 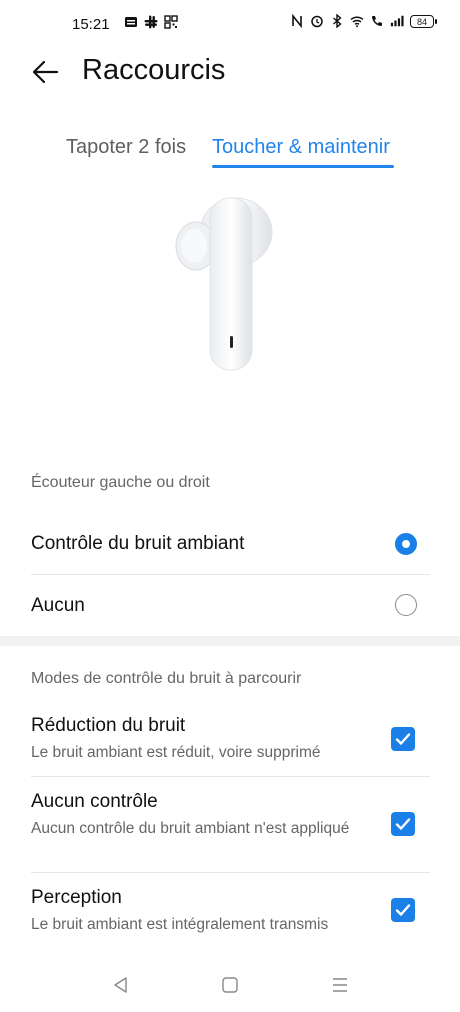 I want to click on radio-ambient-noise-control, so click(x=406, y=544).